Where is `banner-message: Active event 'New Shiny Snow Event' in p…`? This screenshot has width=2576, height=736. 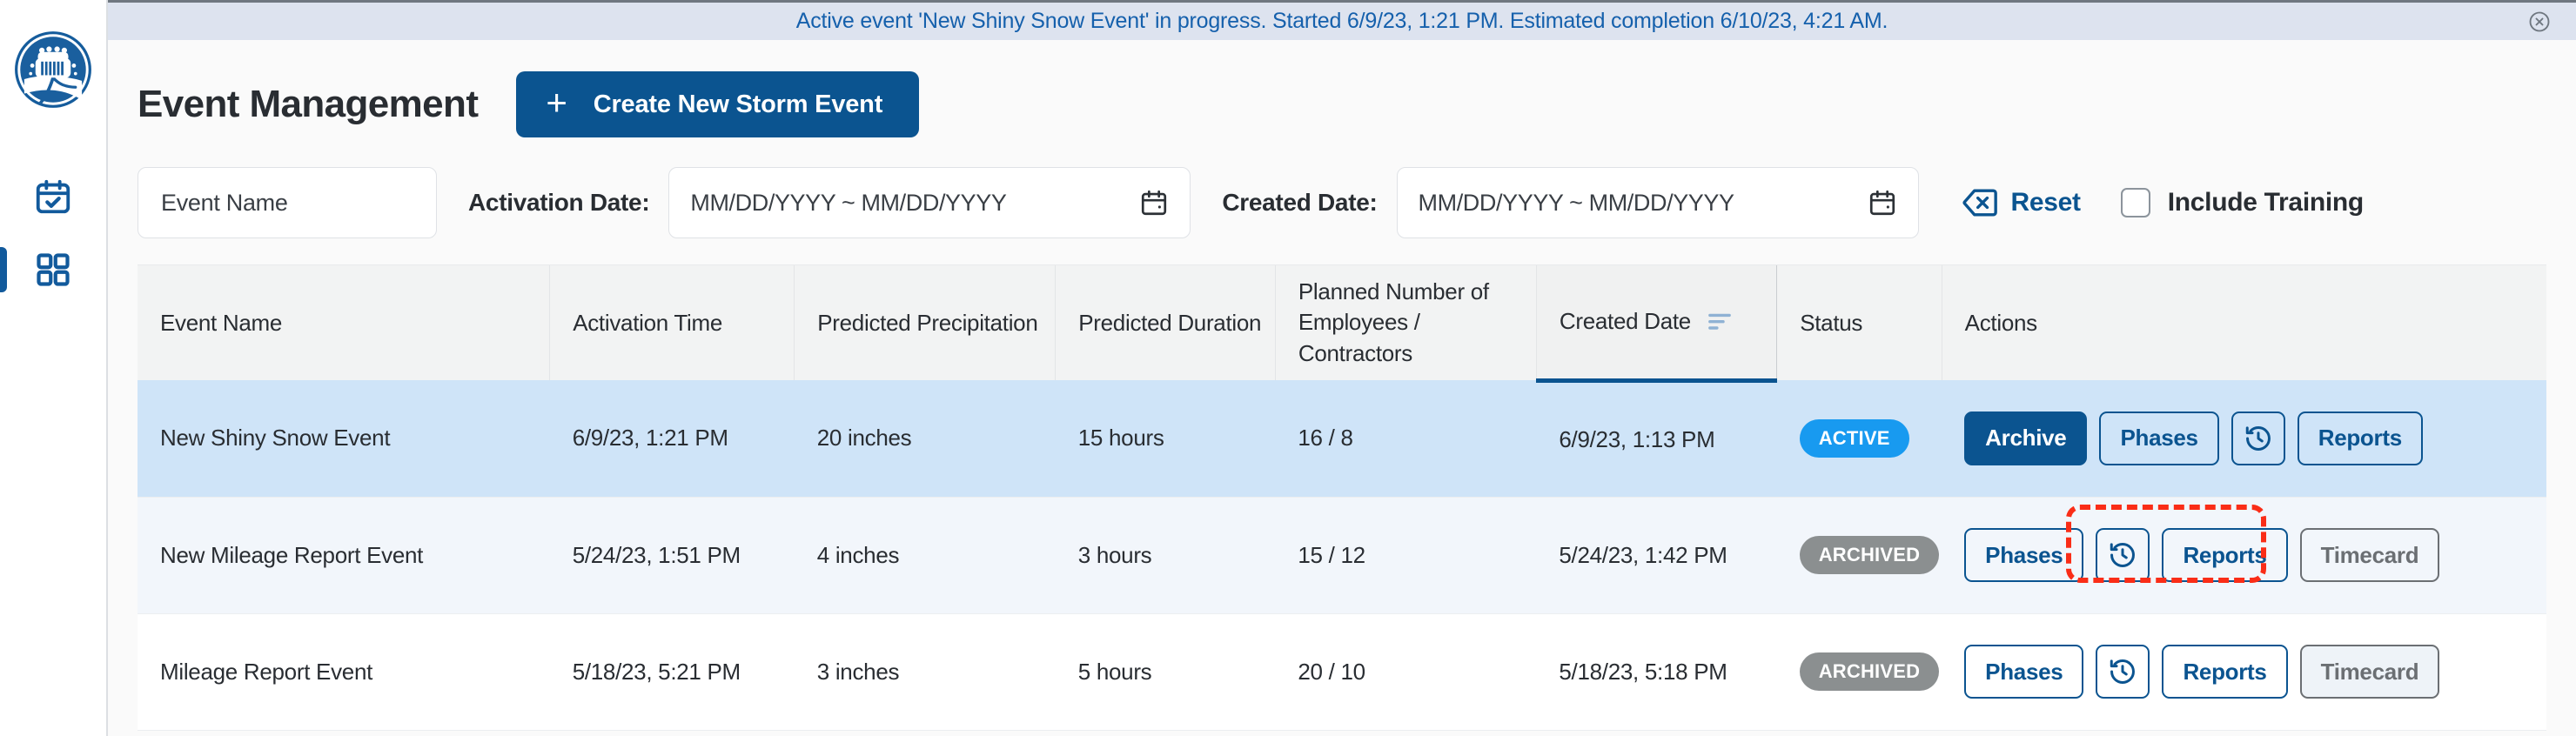 banner-message: Active event 'New Shiny Snow Event' in p… is located at coordinates (1342, 21).